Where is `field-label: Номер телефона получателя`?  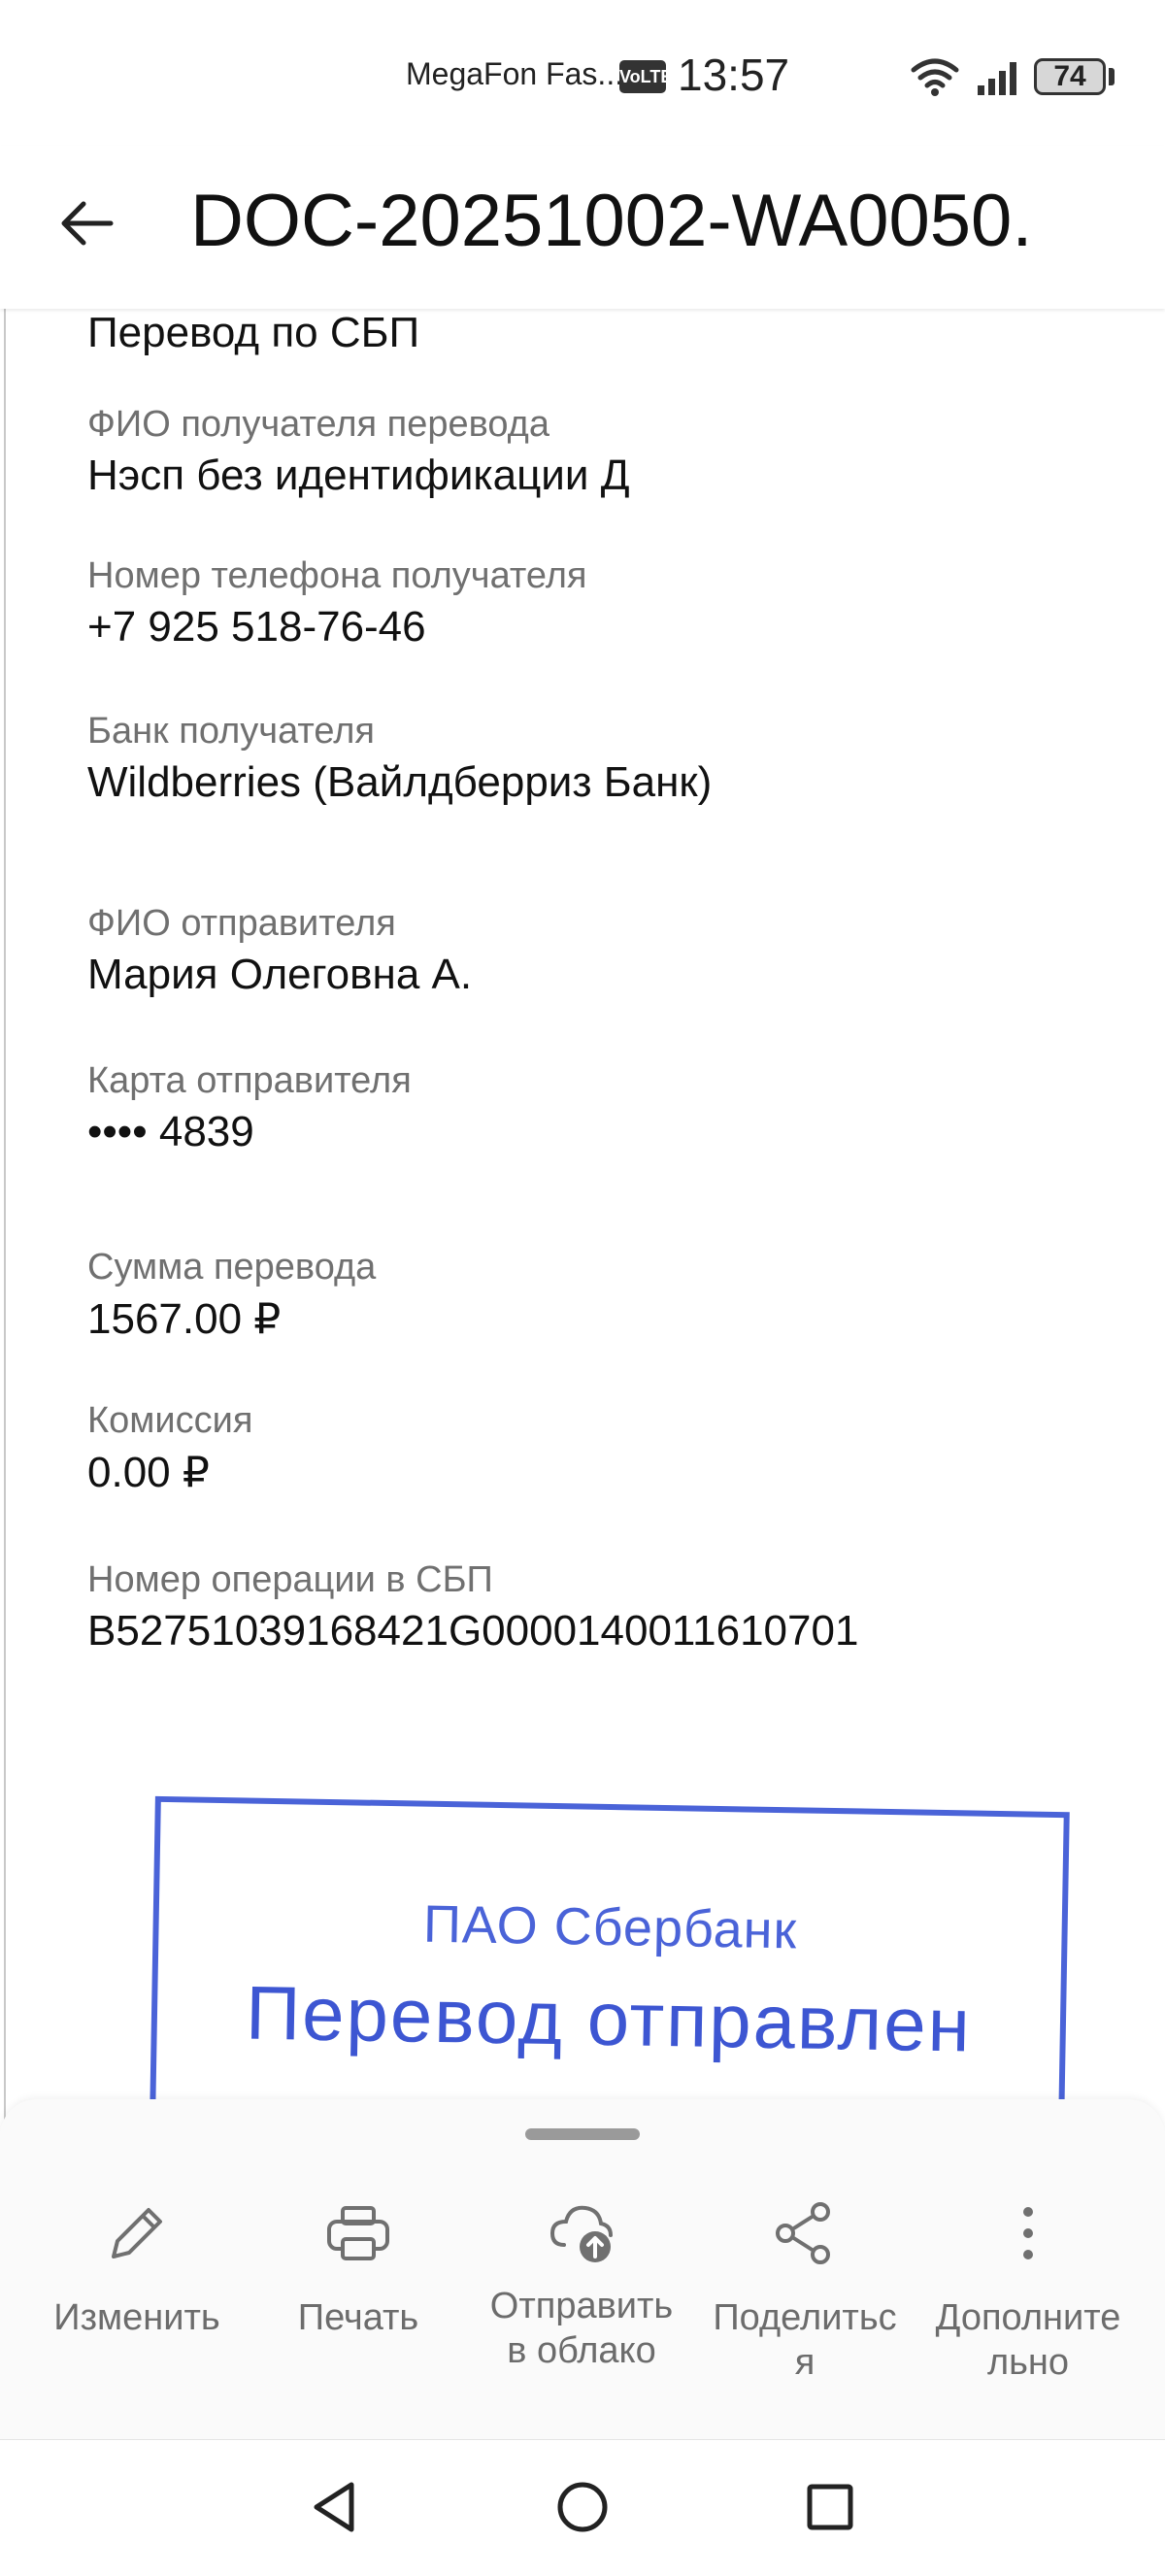 field-label: Номер телефона получателя is located at coordinates (337, 576).